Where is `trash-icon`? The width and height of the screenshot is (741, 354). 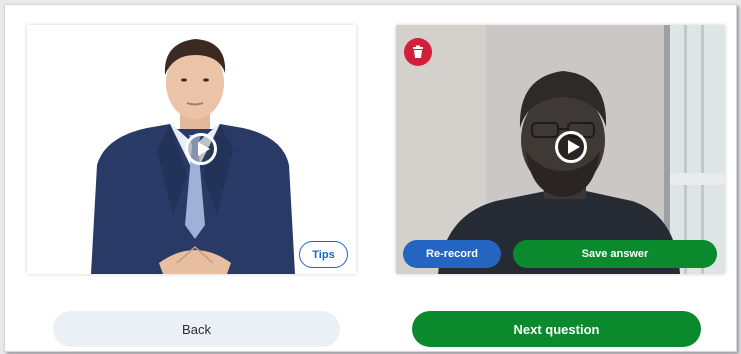
trash-icon is located at coordinates (418, 51).